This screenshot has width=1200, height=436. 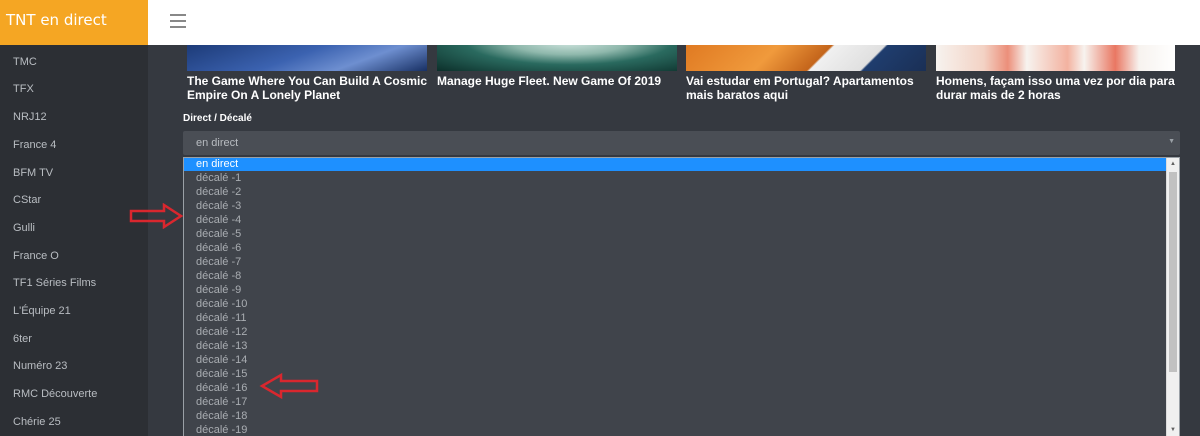 What do you see at coordinates (675, 332) in the screenshot?
I see `option-decale-12: décalé -12` at bounding box center [675, 332].